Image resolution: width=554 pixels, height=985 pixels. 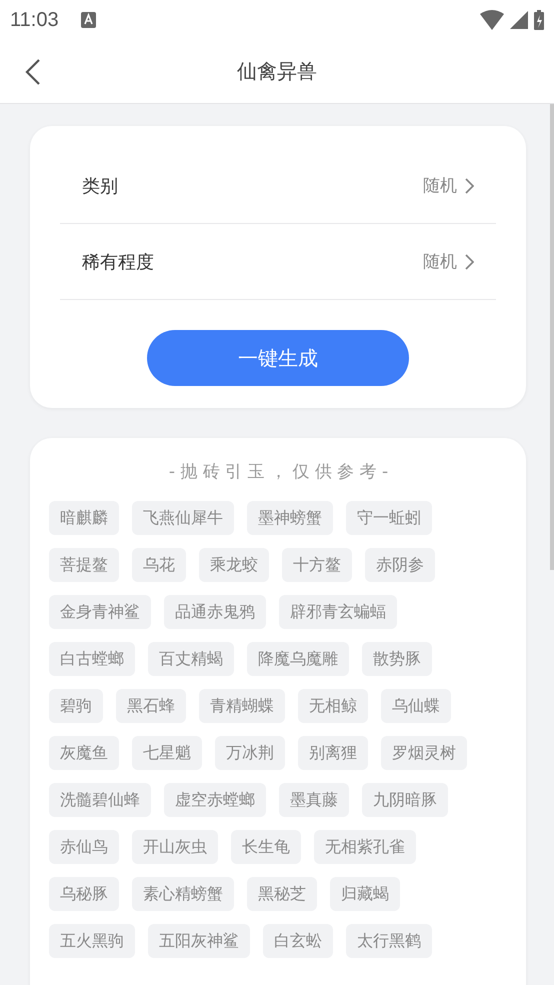 I want to click on name-tag: 辟邪青玄蝙蝠, so click(x=338, y=612).